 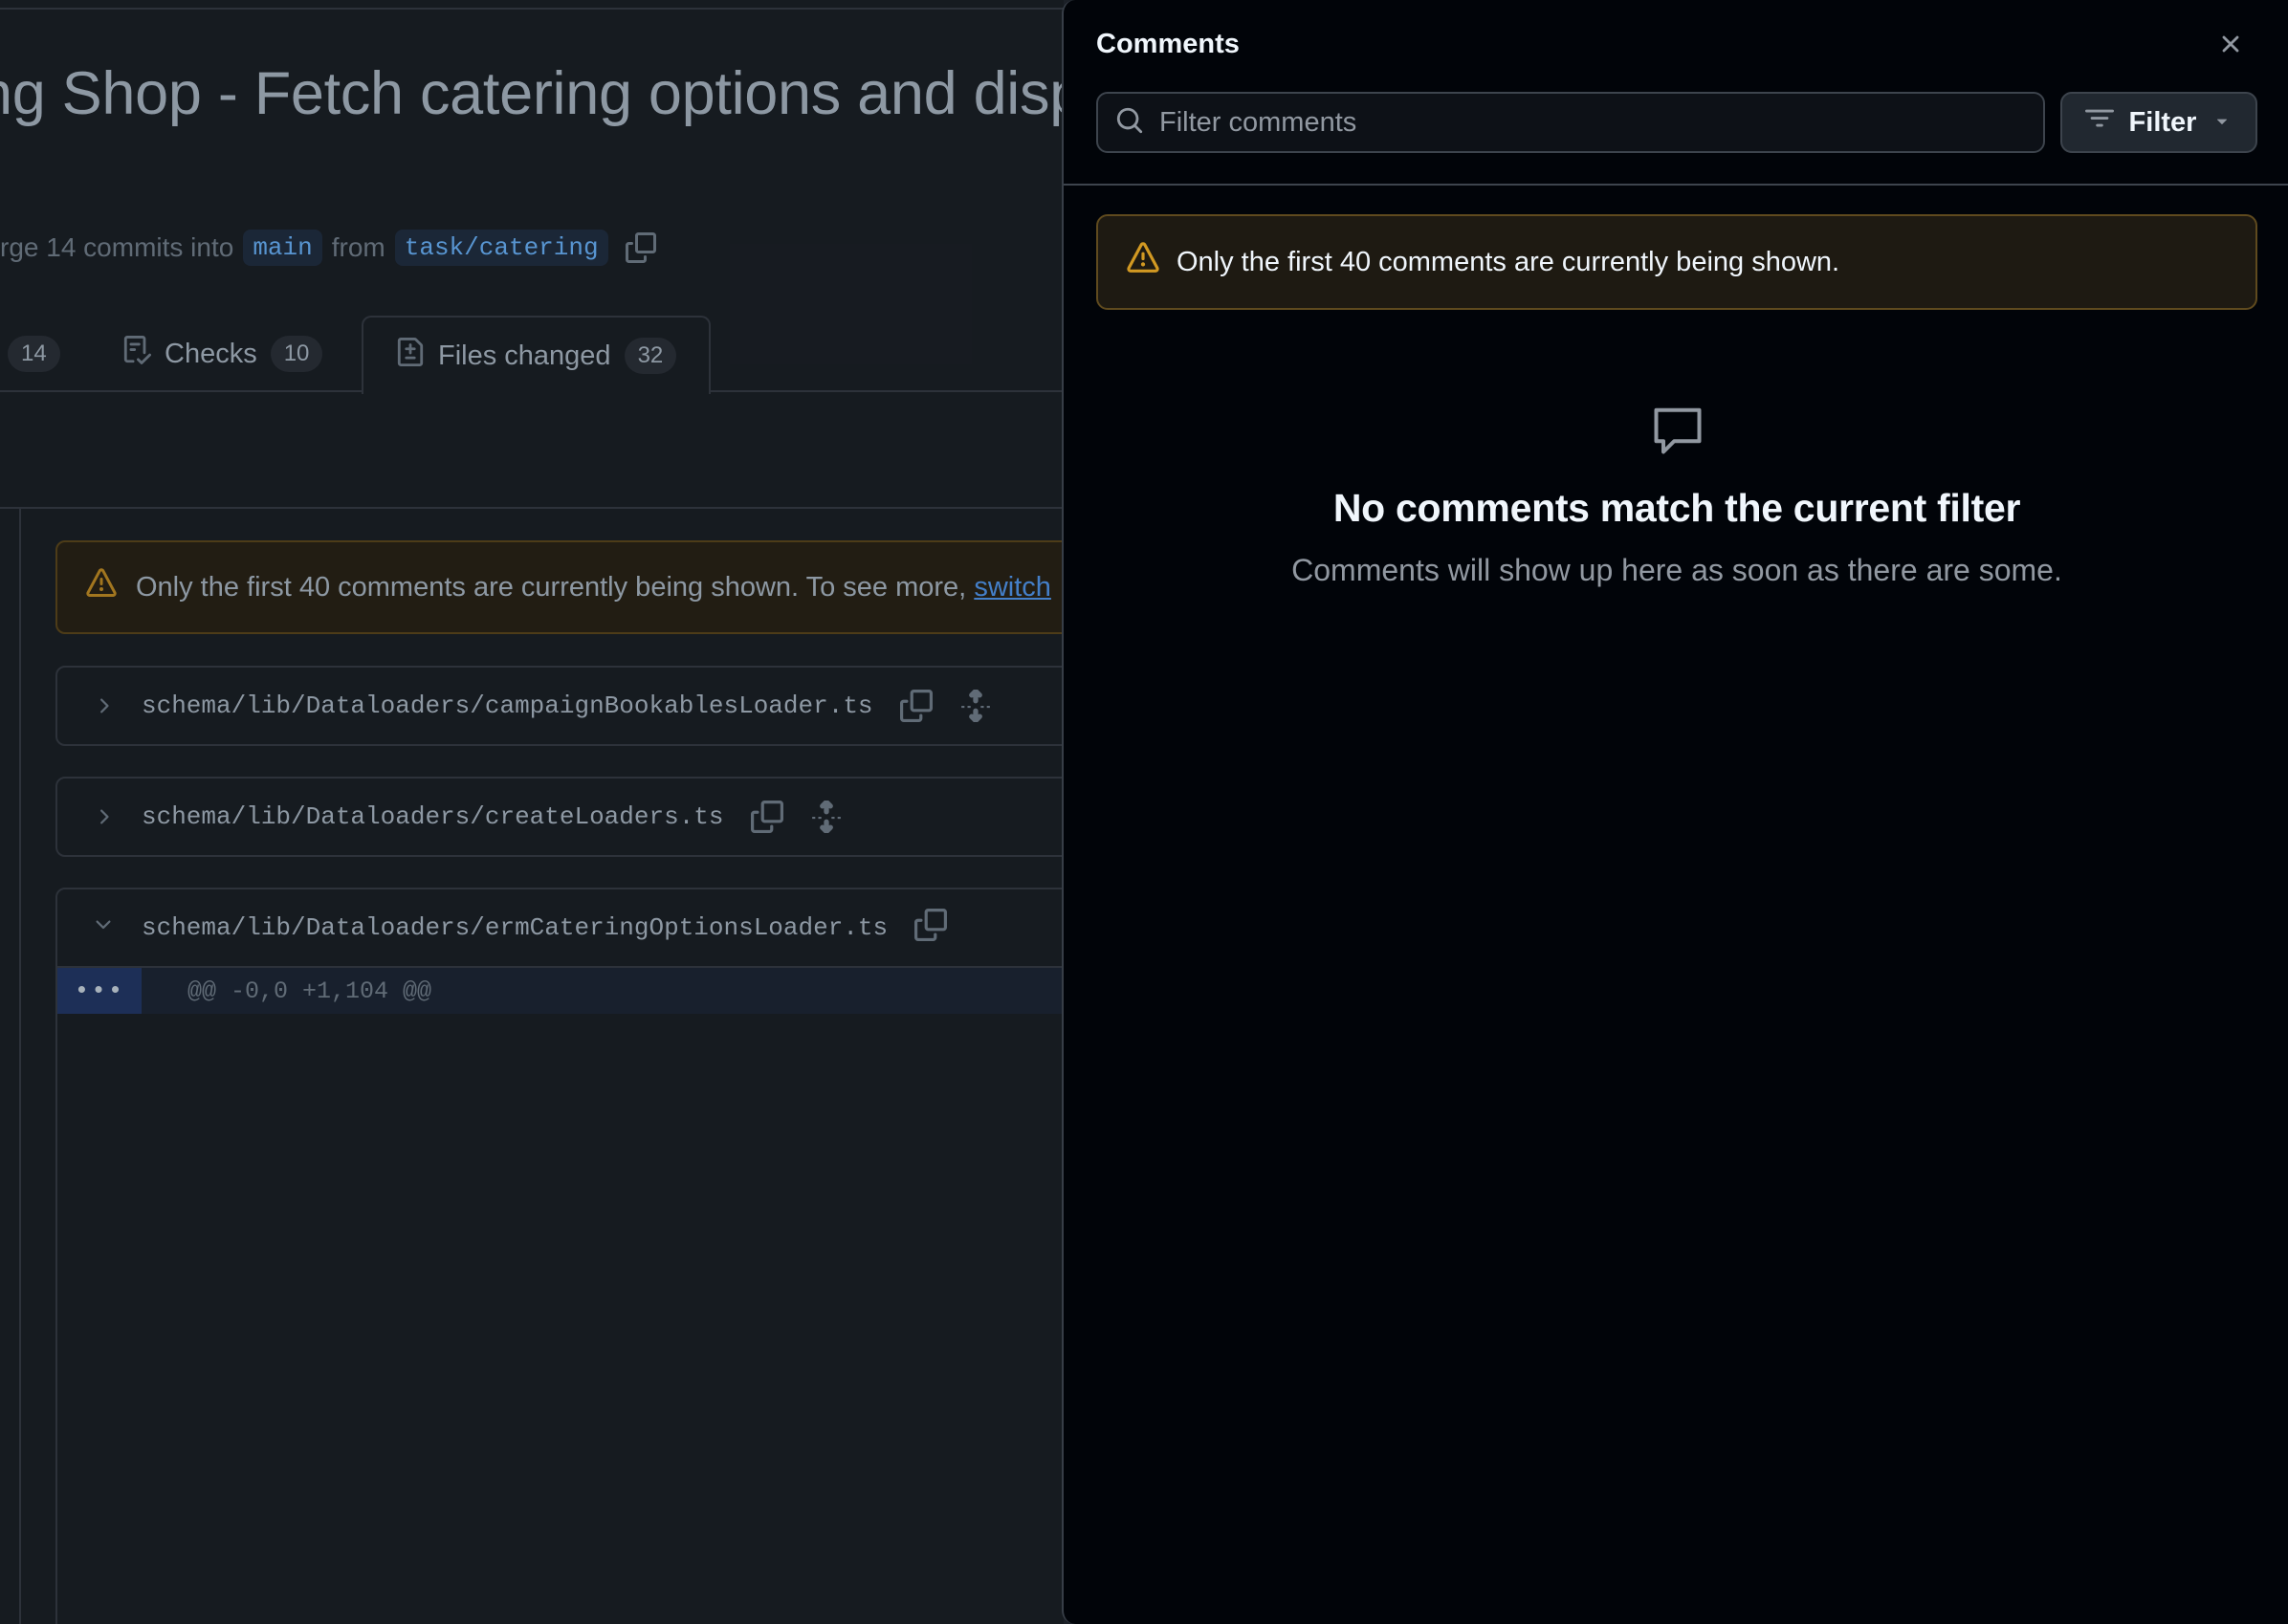 I want to click on merge-text: rge 14 commits into, so click(x=117, y=247).